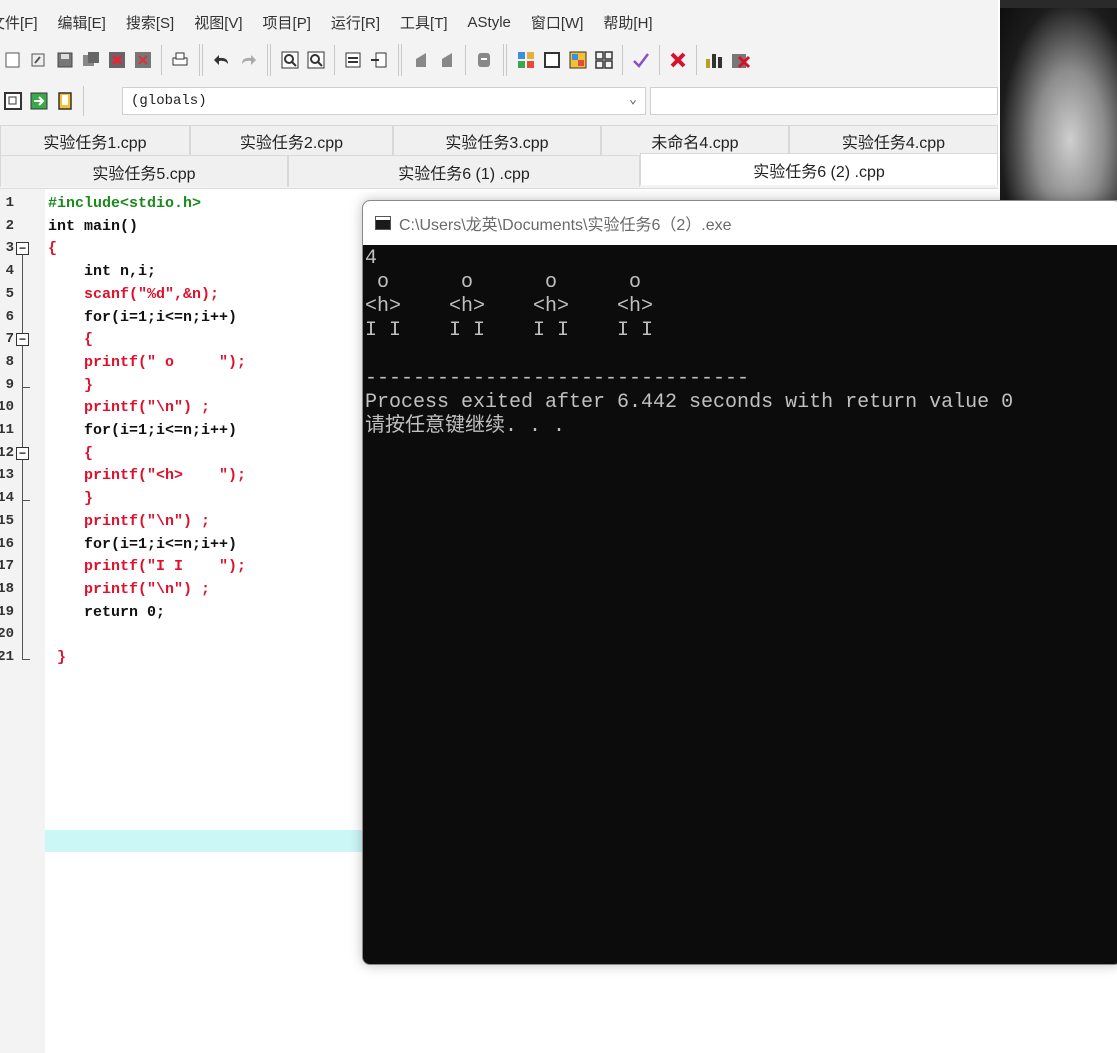  What do you see at coordinates (290, 60) in the screenshot?
I see `find-icon` at bounding box center [290, 60].